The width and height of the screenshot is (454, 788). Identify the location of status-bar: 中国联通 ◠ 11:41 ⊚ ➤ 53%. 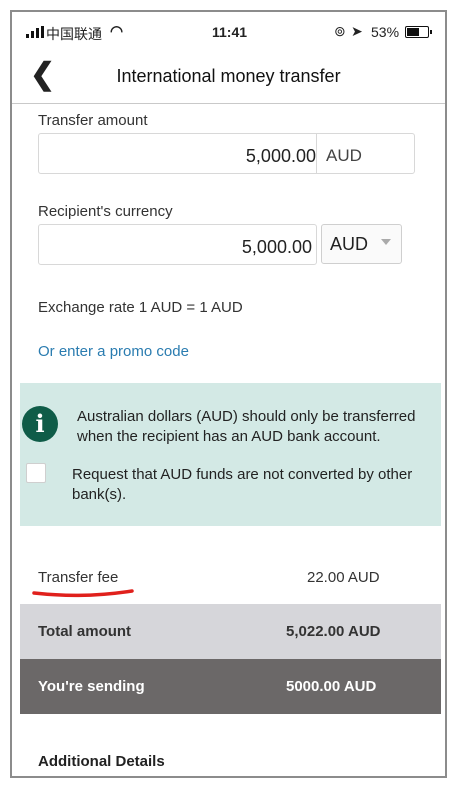
(228, 32).